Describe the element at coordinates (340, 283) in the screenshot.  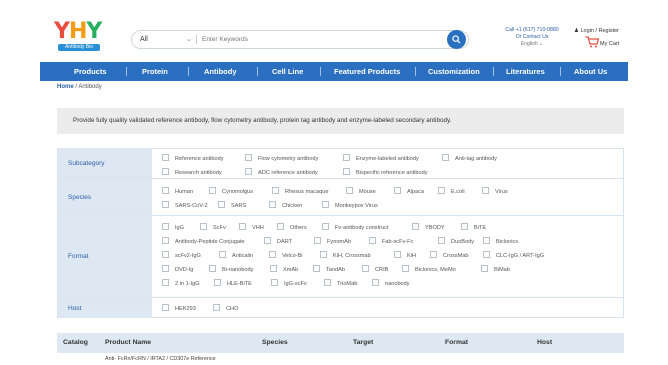
I see `filter-option: TriоMab` at that location.